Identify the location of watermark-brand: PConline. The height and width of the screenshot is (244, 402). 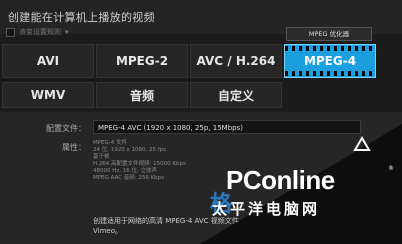
(280, 180).